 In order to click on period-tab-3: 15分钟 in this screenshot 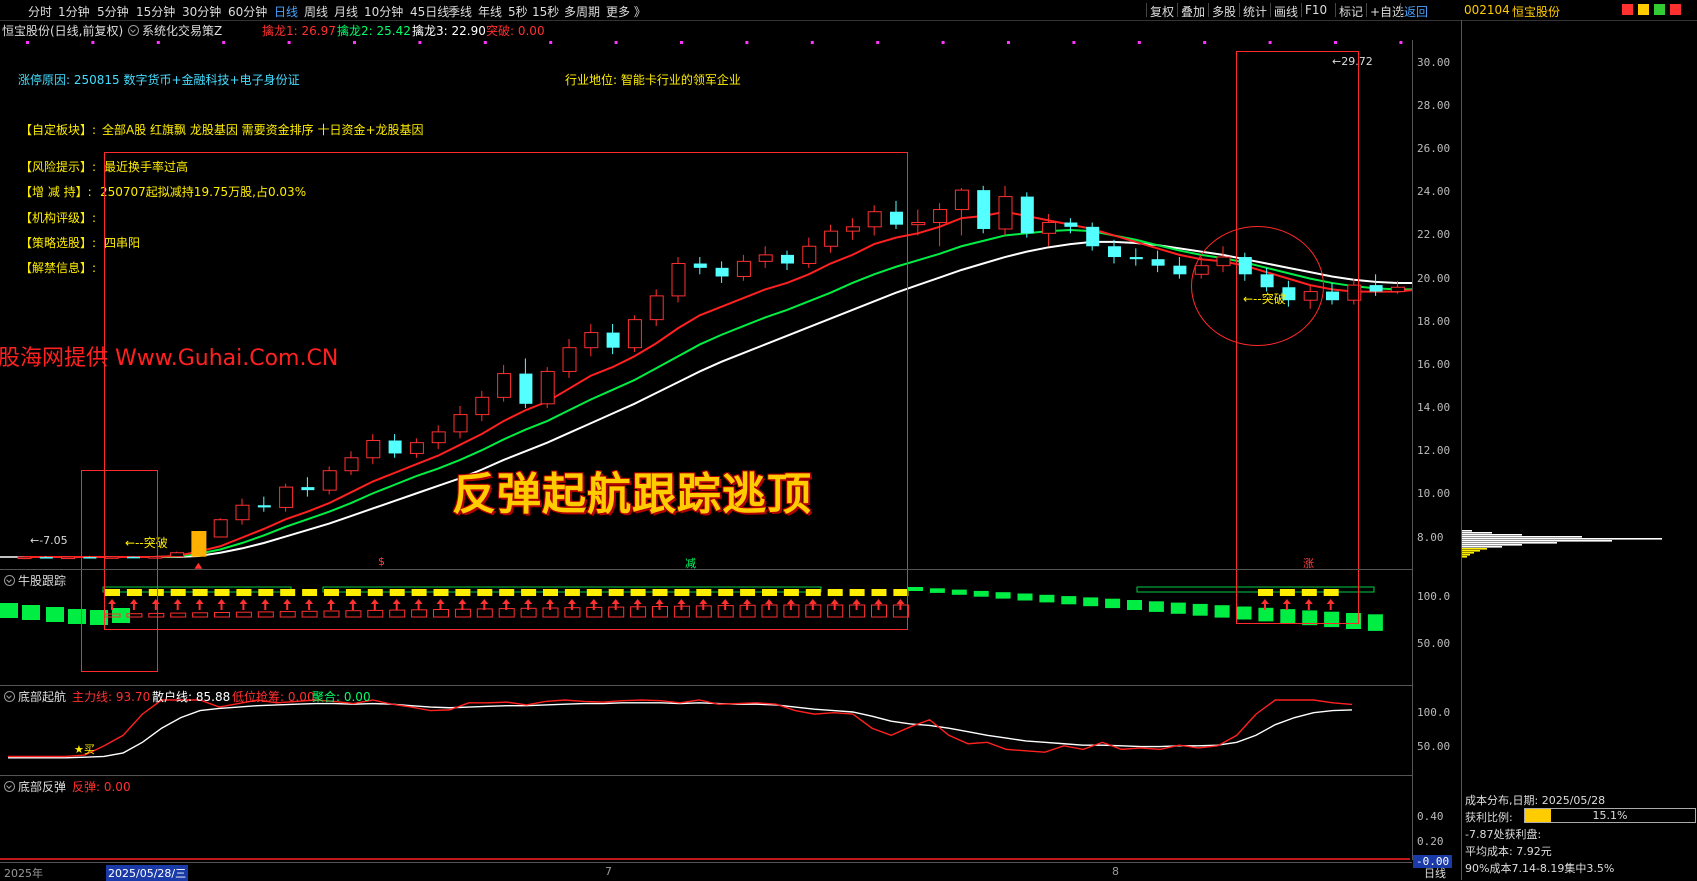, I will do `click(155, 11)`.